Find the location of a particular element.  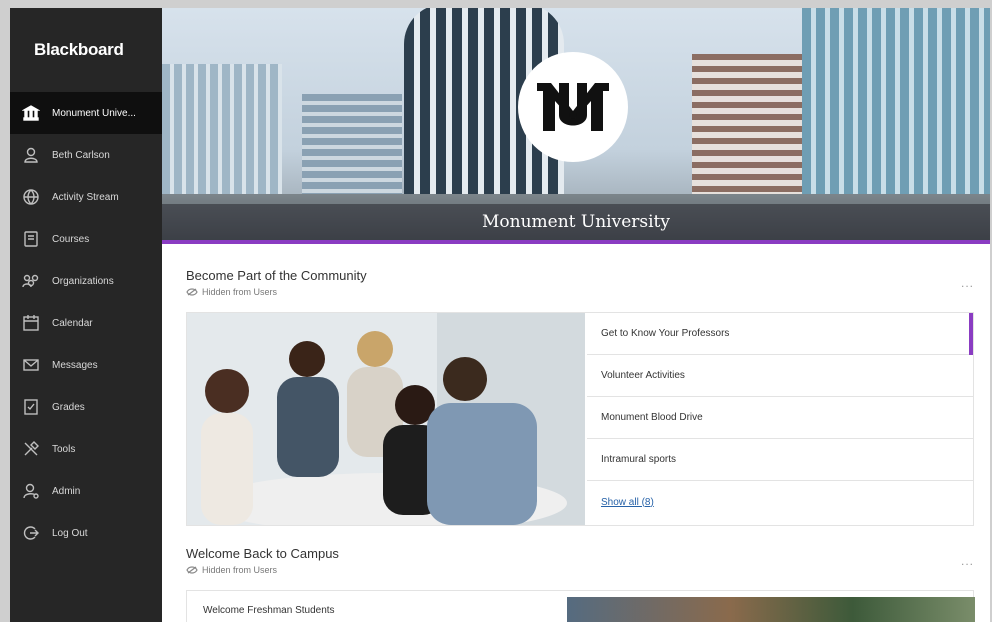

admin-icon is located at coordinates (31, 491).